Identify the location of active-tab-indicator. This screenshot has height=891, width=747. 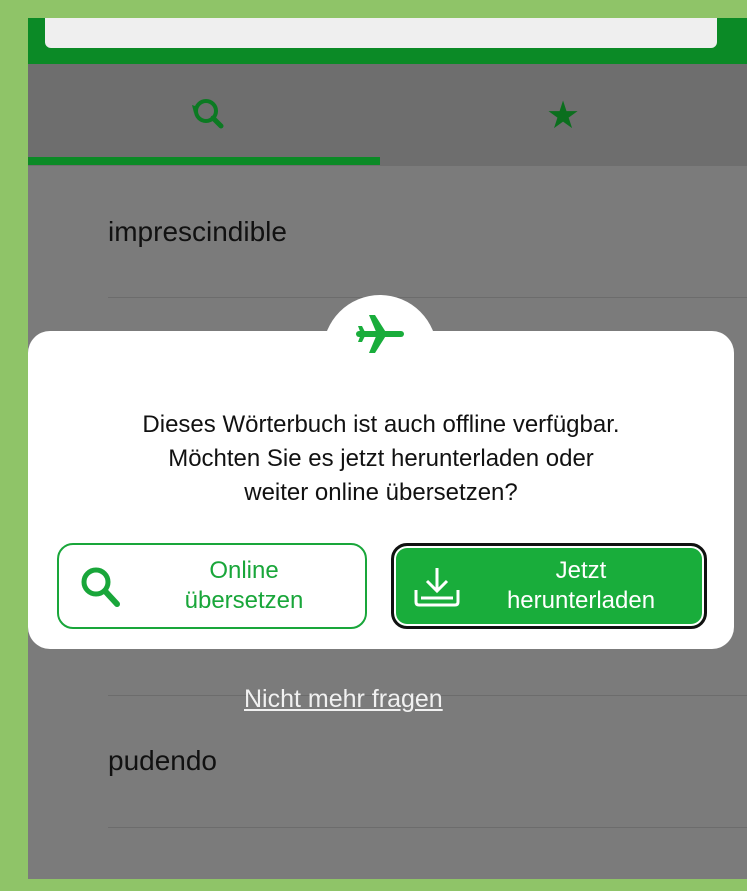
(204, 161).